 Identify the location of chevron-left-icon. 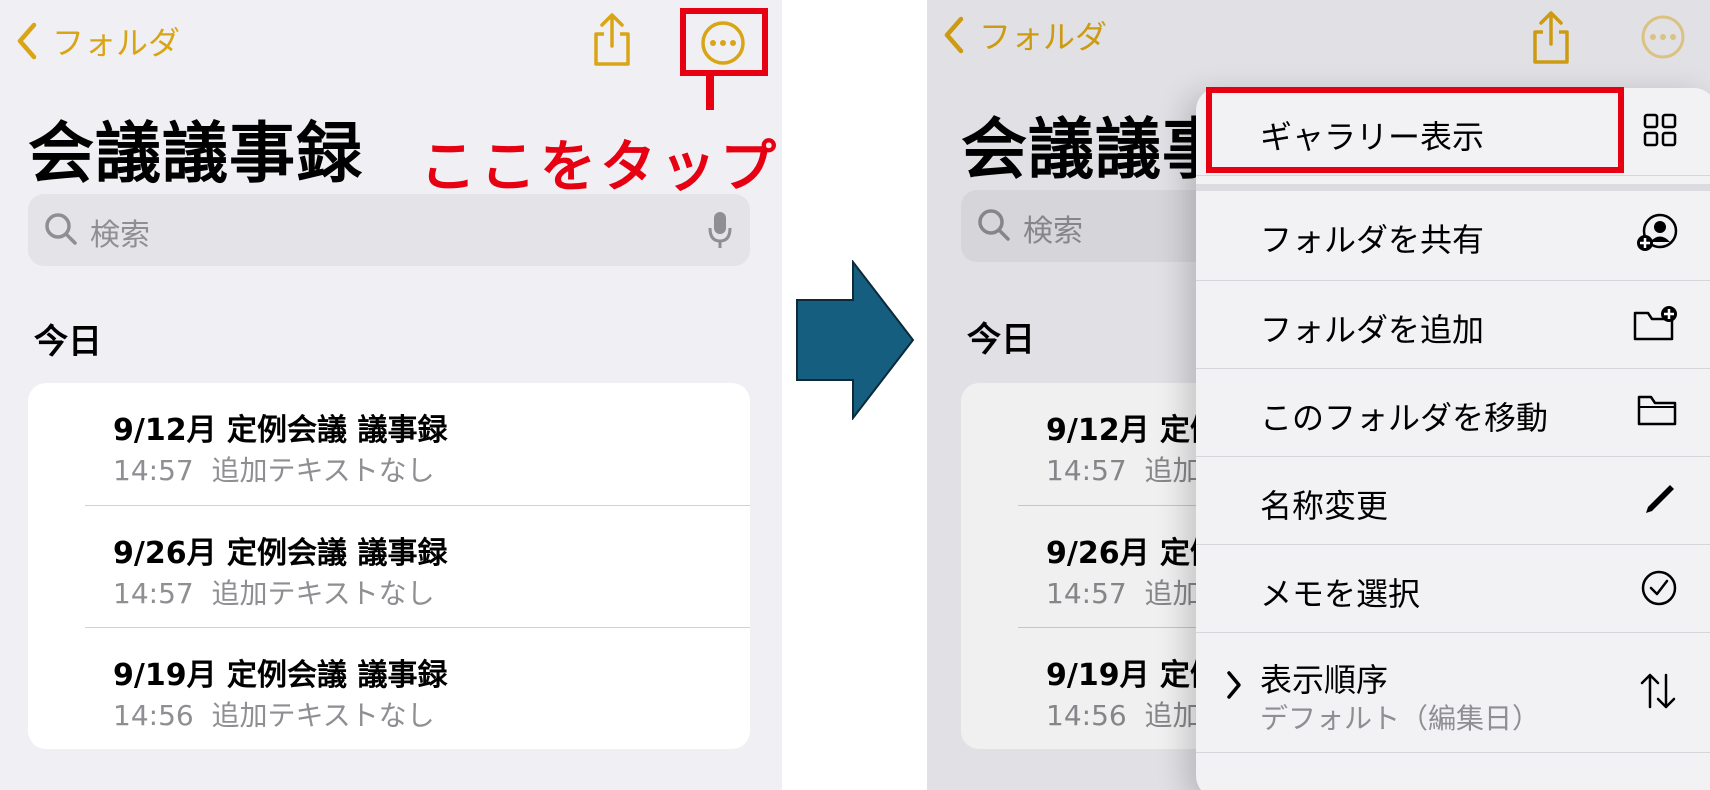
(27, 41).